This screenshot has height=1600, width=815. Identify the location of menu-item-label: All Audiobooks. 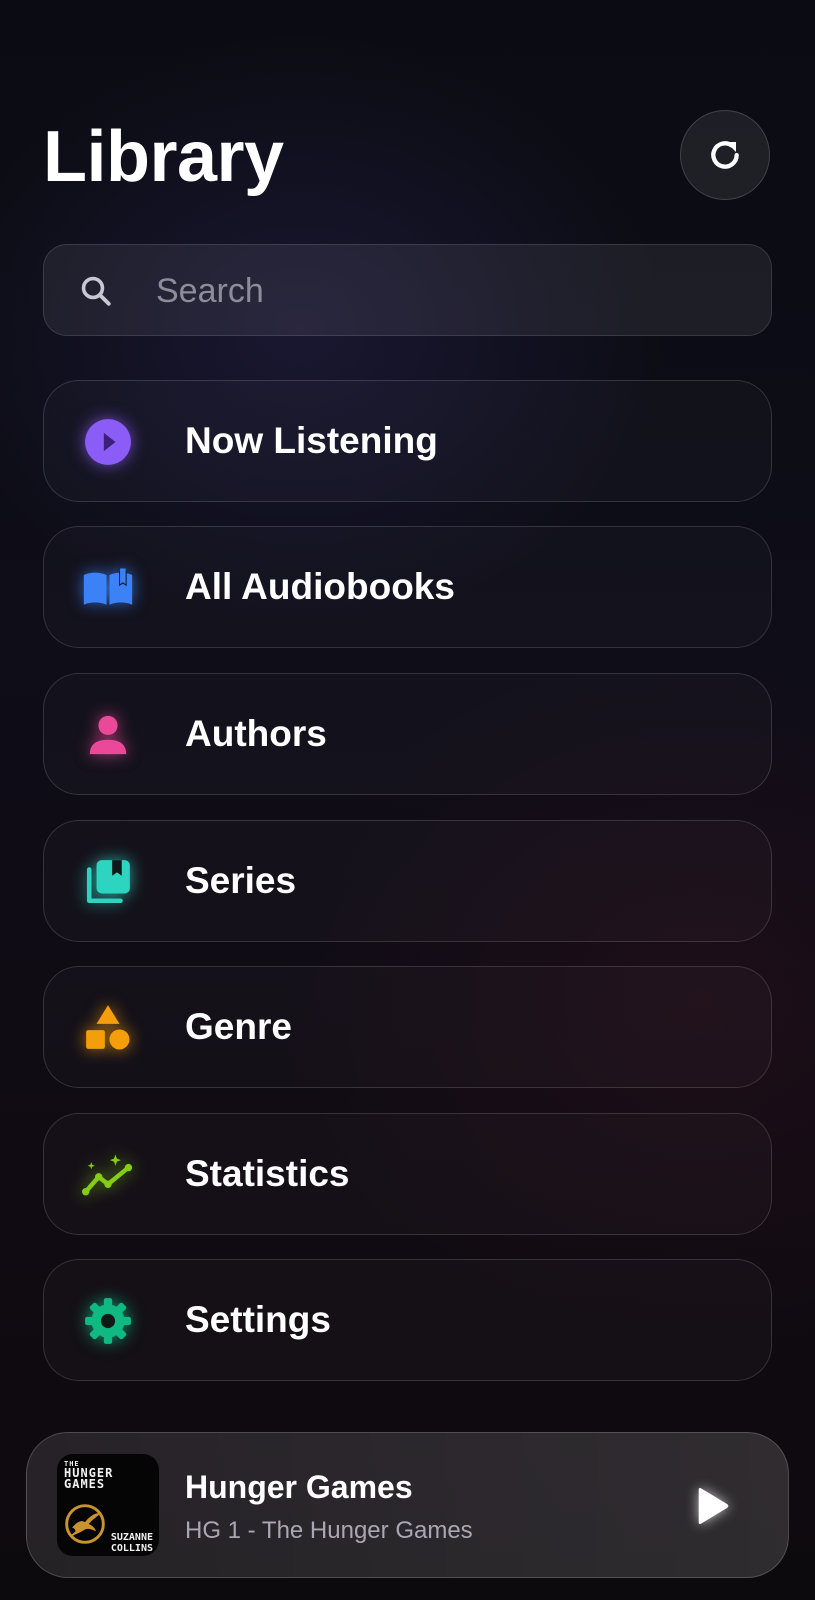
(320, 586).